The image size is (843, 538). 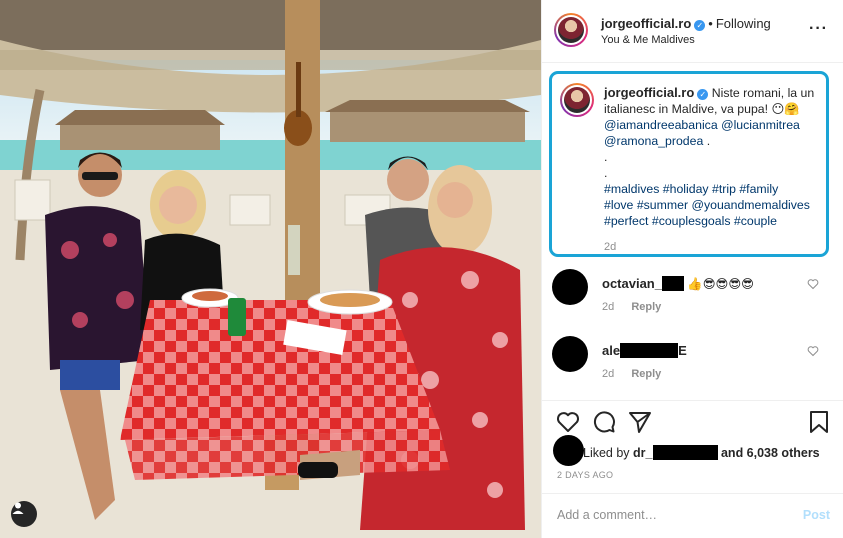 What do you see at coordinates (714, 221) in the screenshot?
I see `hashtags-line: #perfect #couplesgoals #couple` at bounding box center [714, 221].